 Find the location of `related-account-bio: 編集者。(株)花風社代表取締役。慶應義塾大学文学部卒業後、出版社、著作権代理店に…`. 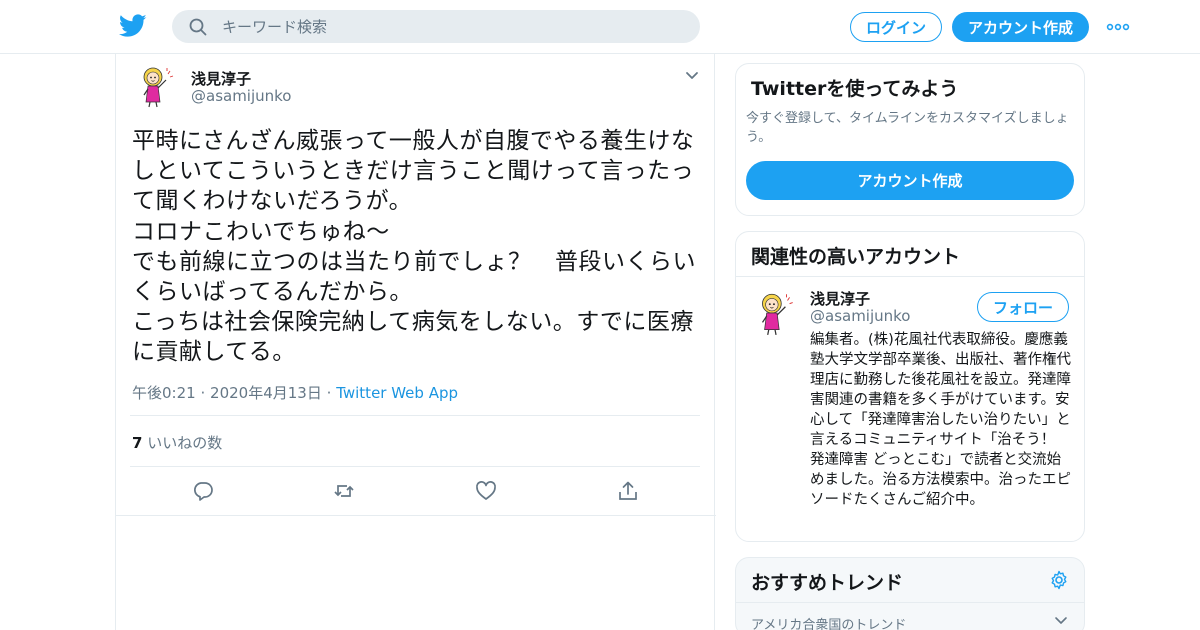

related-account-bio: 編集者。(株)花風社代表取締役。慶應義塾大学文学部卒業後、出版社、著作権代理店に… is located at coordinates (940, 420).